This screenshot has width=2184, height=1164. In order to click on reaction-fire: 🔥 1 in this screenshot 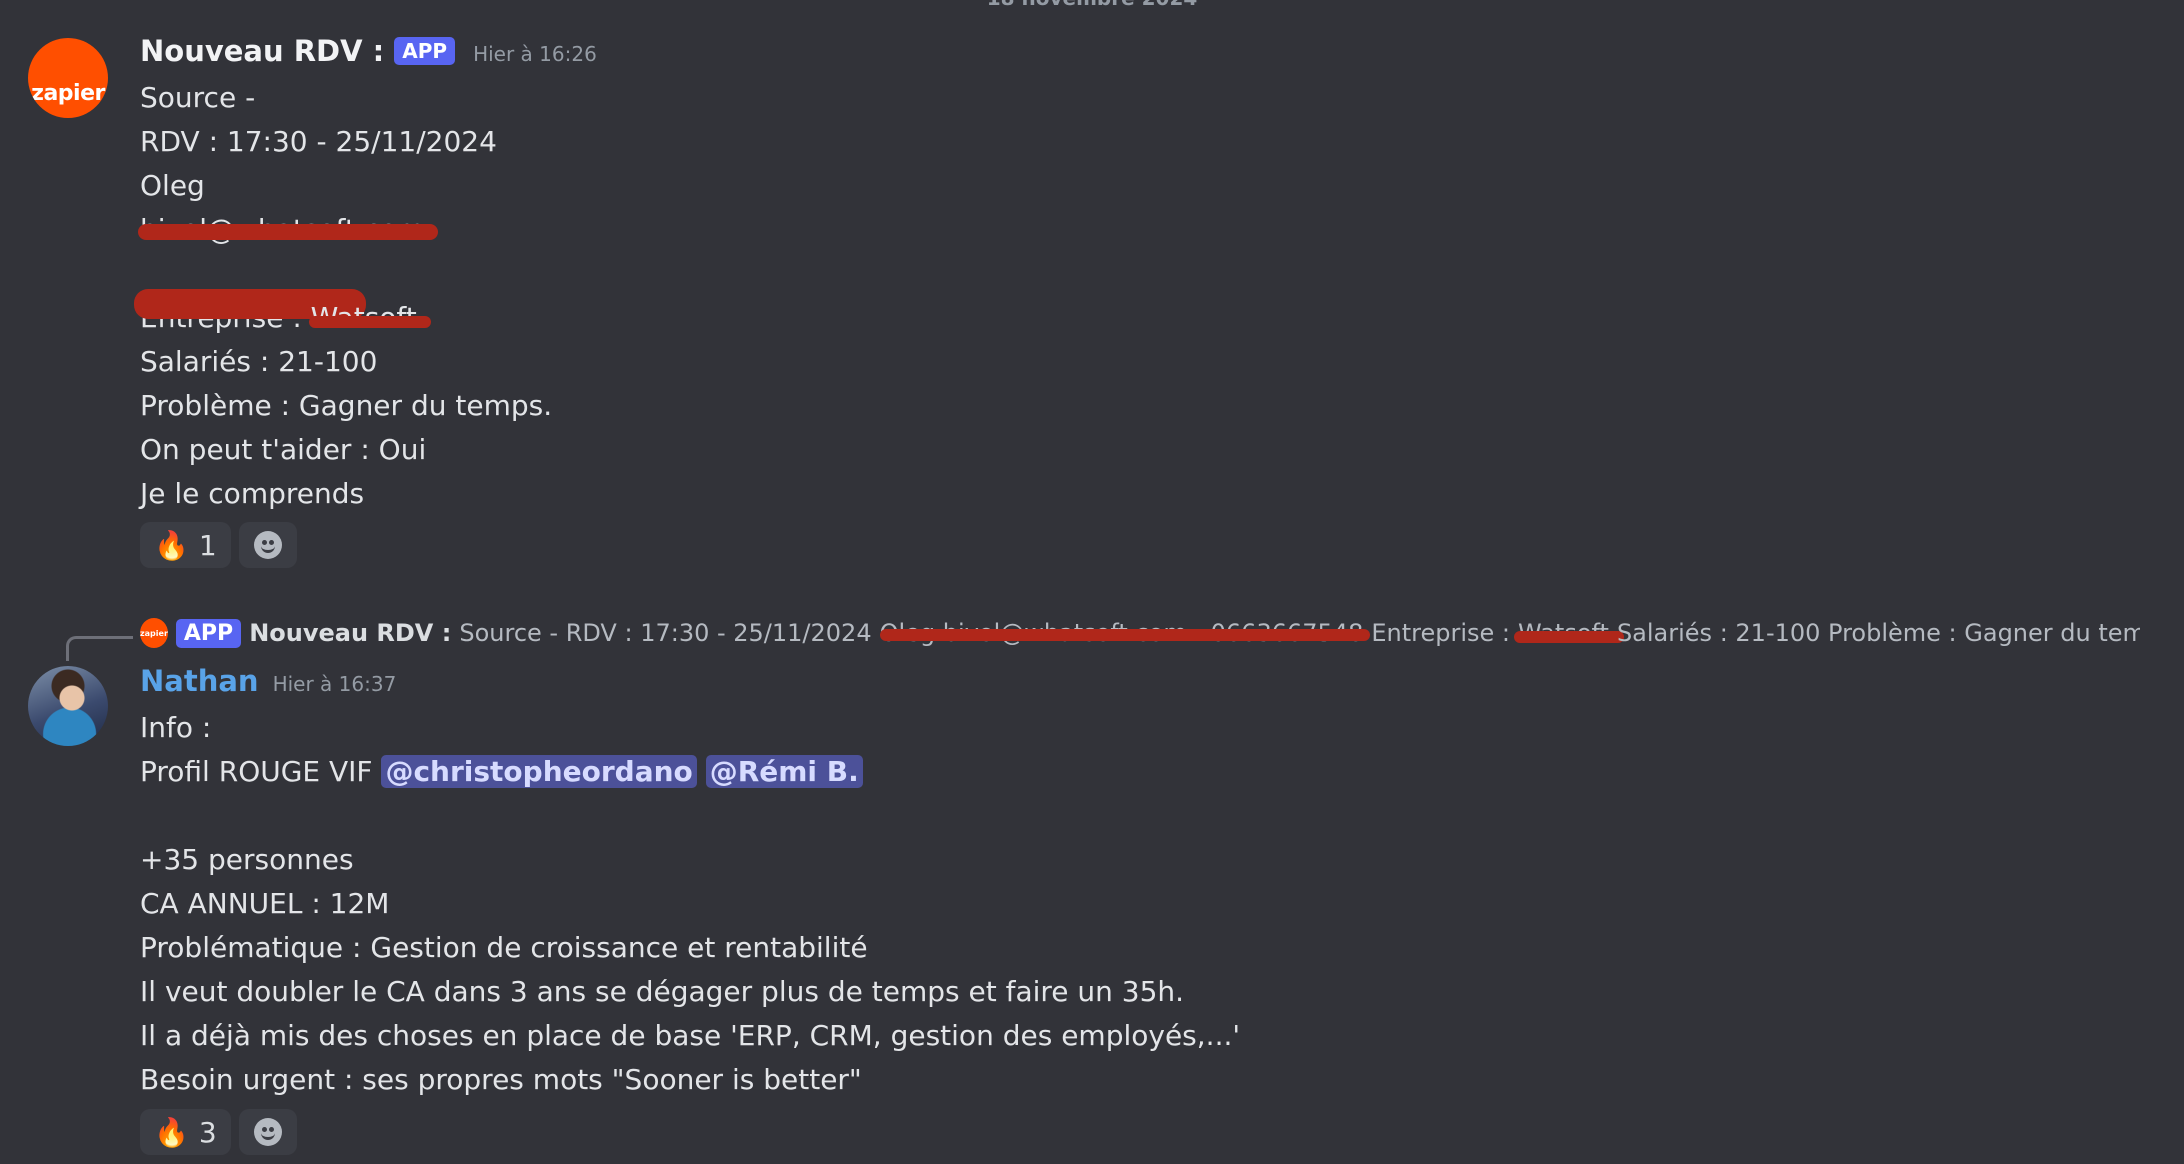, I will do `click(185, 545)`.